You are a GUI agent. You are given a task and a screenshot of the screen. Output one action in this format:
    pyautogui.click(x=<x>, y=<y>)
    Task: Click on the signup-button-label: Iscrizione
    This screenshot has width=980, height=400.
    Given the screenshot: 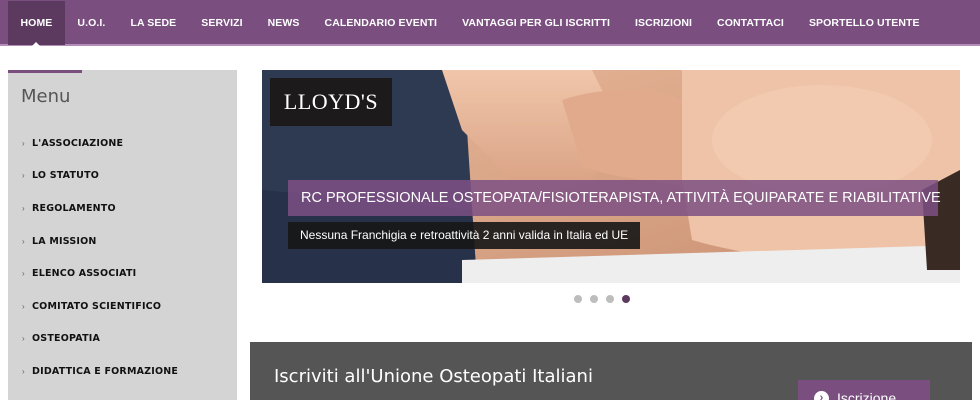 What is the action you would take?
    pyautogui.click(x=867, y=395)
    